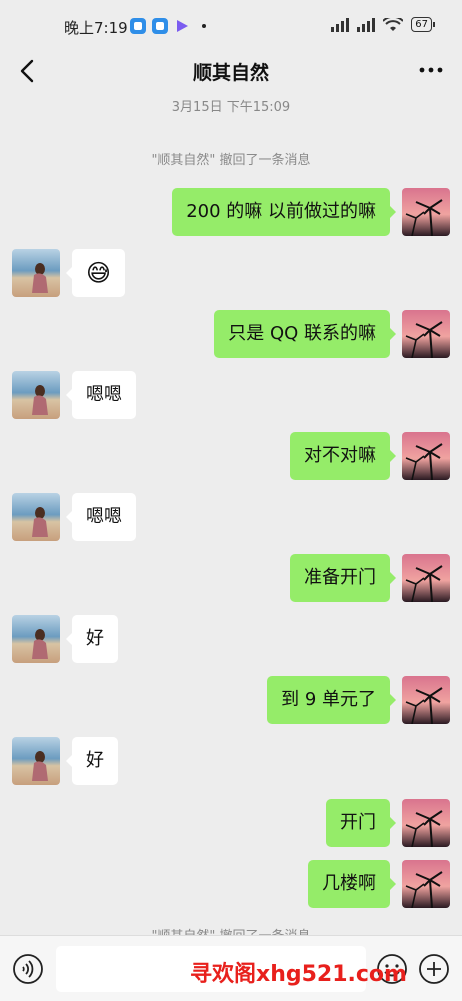 This screenshot has height=1001, width=462. I want to click on message-row: 只是 QQ 联系的嘛, so click(231, 334).